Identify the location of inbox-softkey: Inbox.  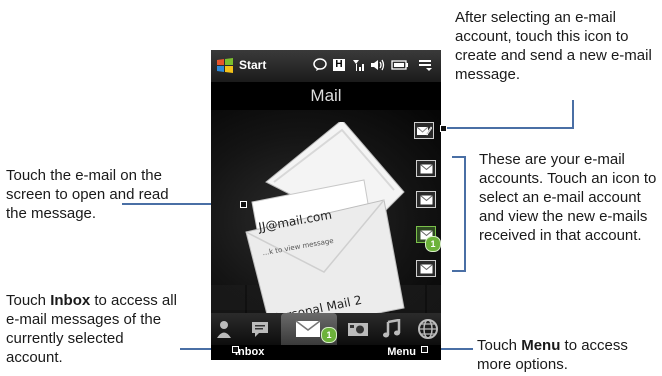
(249, 352).